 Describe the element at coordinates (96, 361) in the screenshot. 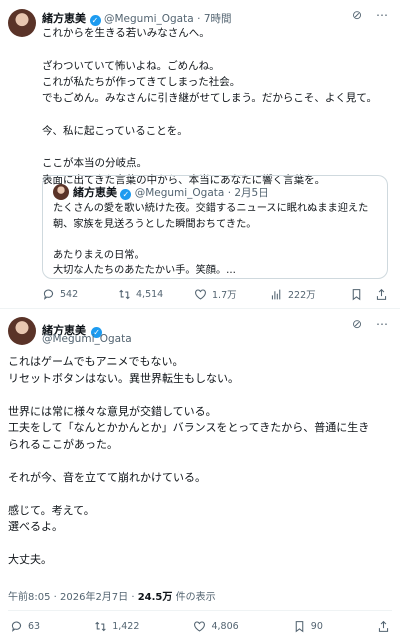

I see `text-line: これはゲームでもアニメでもない。` at that location.